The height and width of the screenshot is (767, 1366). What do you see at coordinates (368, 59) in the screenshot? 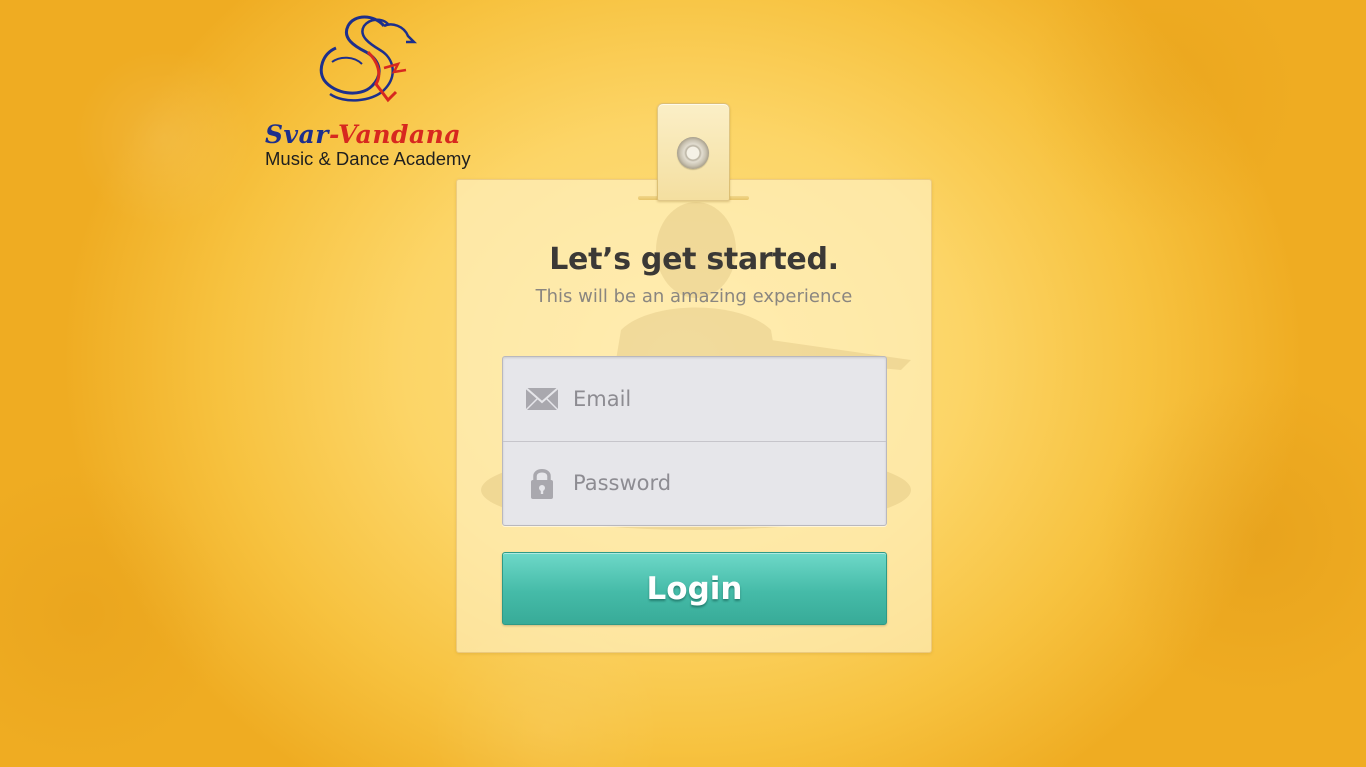
I see `swan-logo-icon` at bounding box center [368, 59].